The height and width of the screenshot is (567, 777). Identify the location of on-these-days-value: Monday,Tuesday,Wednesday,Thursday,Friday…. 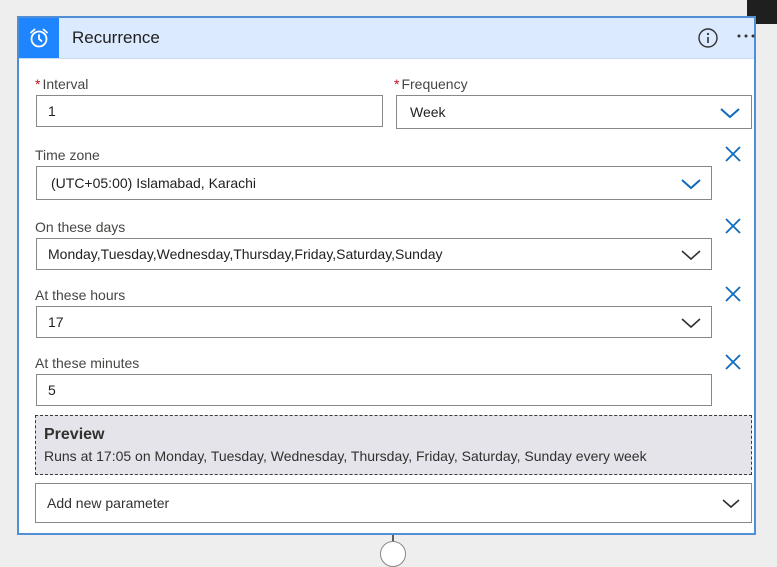
(245, 254).